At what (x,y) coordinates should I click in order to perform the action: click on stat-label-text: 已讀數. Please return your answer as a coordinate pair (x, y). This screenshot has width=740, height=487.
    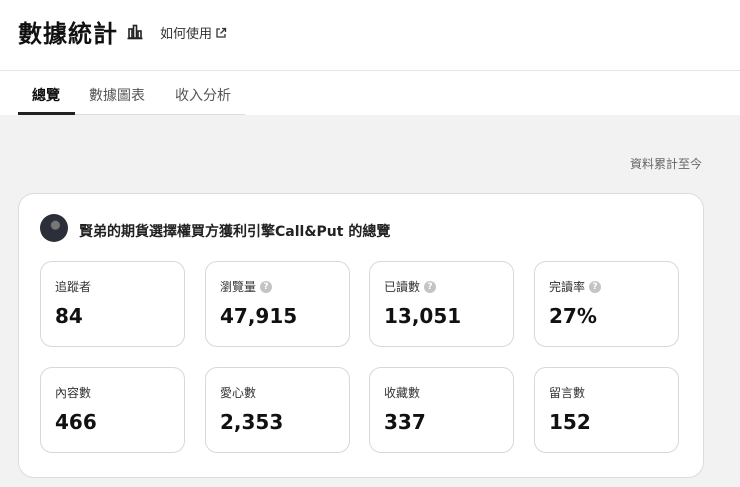
    Looking at the image, I should click on (402, 287).